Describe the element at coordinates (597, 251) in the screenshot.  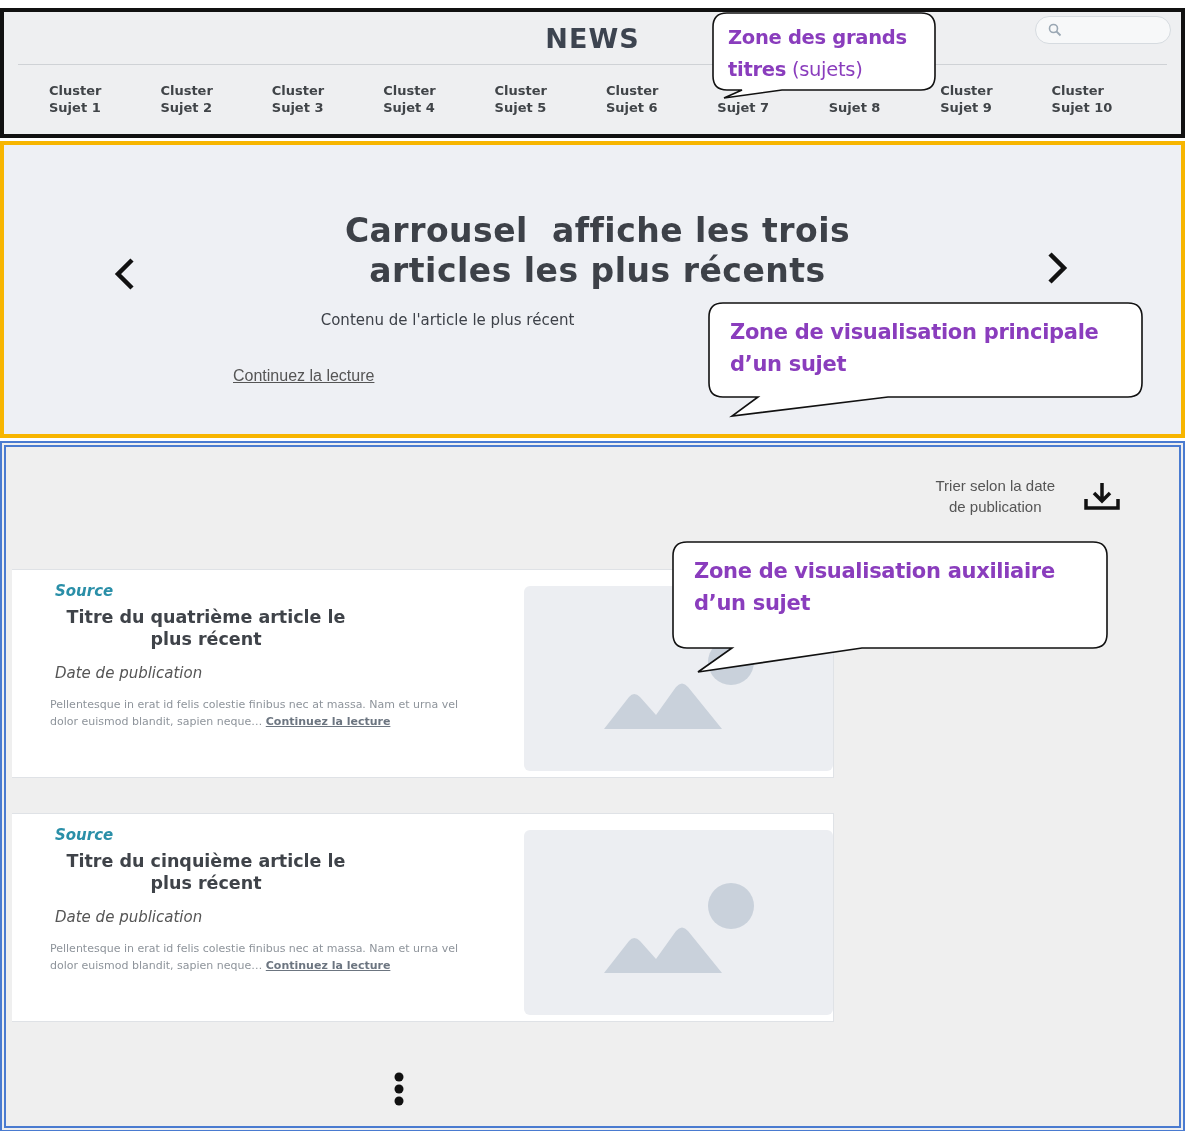
I see `carousel-title: Carrousel affiche les trois articles les plus récents` at that location.